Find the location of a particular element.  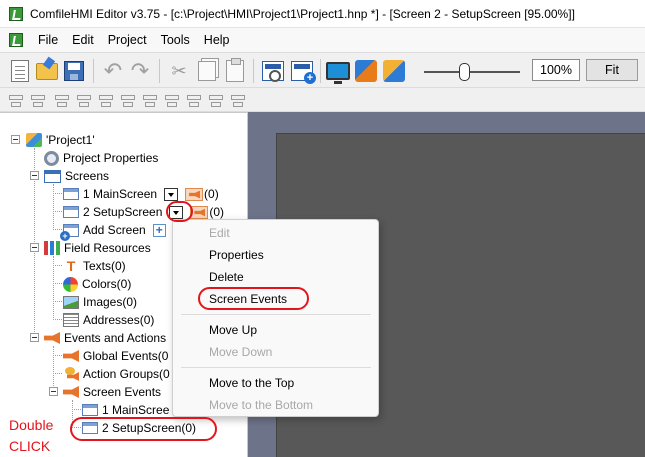

screen-1-events-button is located at coordinates (194, 194).